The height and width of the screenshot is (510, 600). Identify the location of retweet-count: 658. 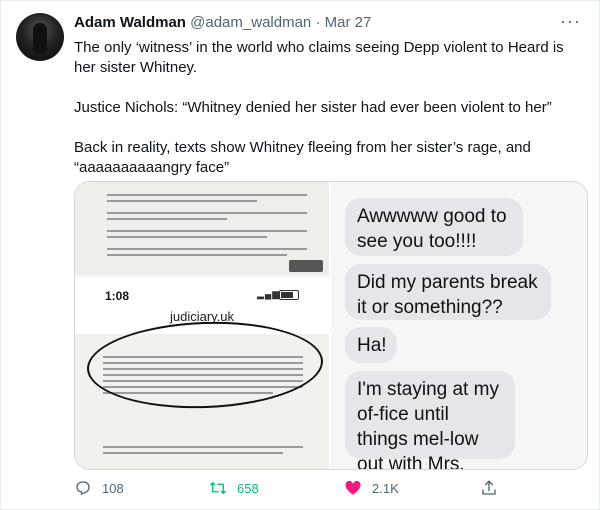
(248, 488).